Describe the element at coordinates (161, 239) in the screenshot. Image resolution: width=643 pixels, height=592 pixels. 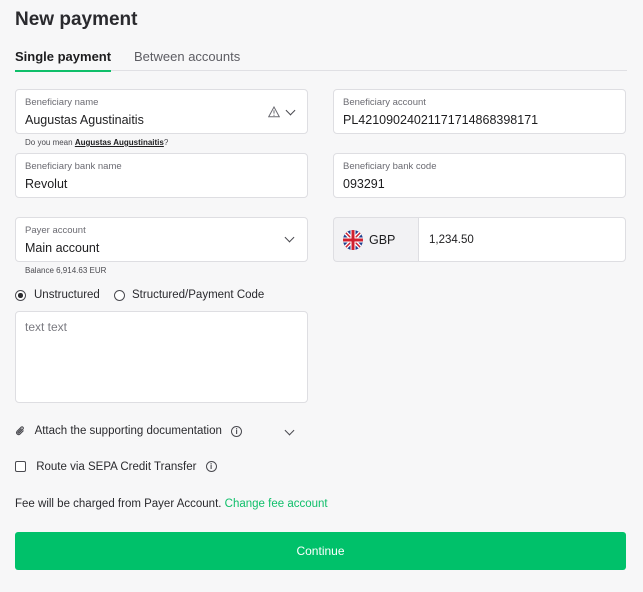
I see `payer-account-select: Payer account Main account` at that location.